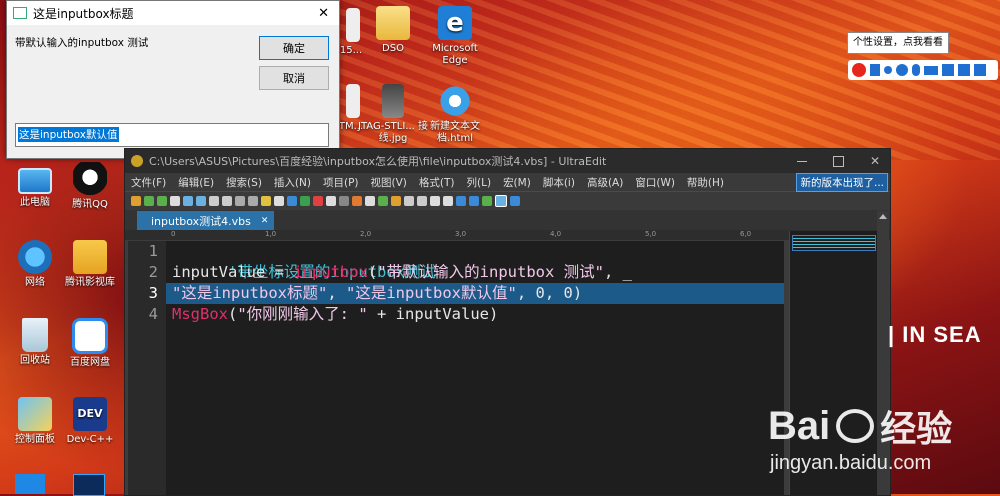  What do you see at coordinates (253, 201) in the screenshot?
I see `toolbar-copy-icon` at bounding box center [253, 201].